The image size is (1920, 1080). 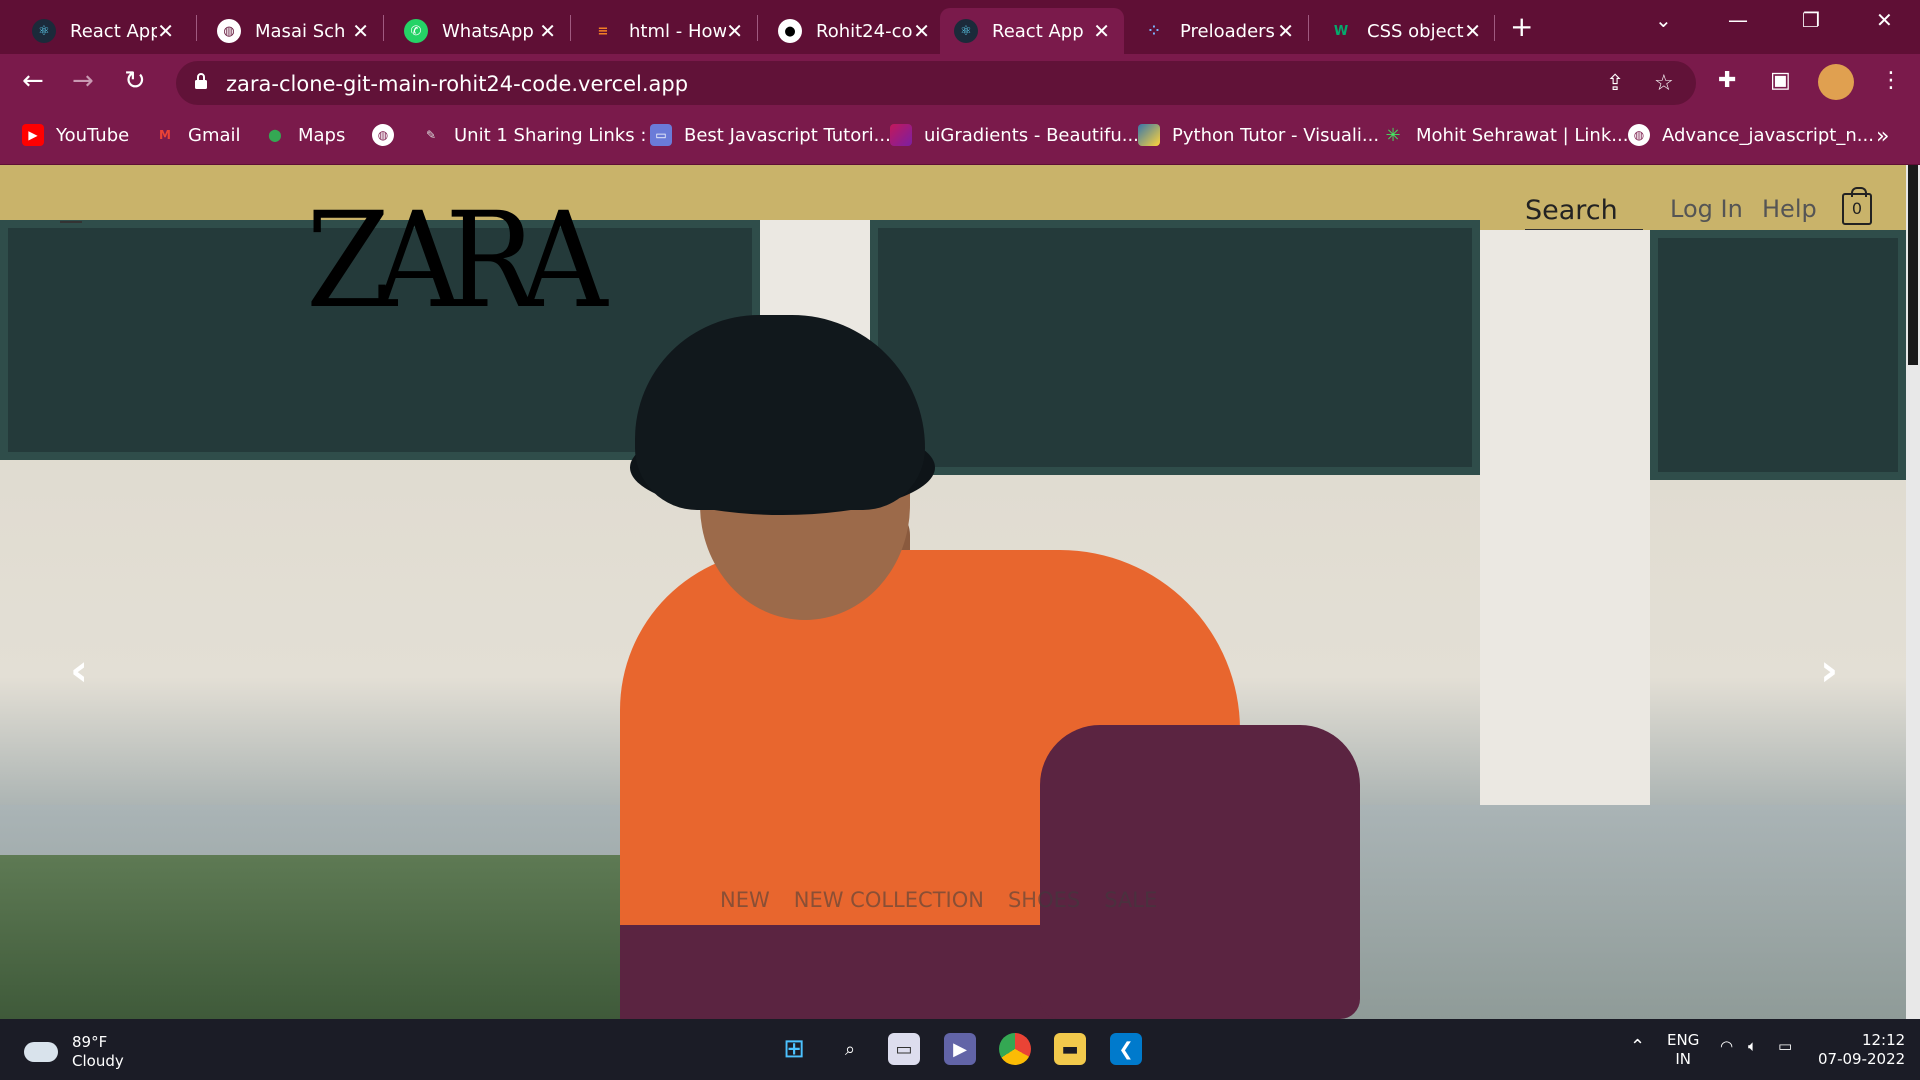 I want to click on bookmark-unit1: ✎ Unit 1 Sharing Links :, so click(x=533, y=135).